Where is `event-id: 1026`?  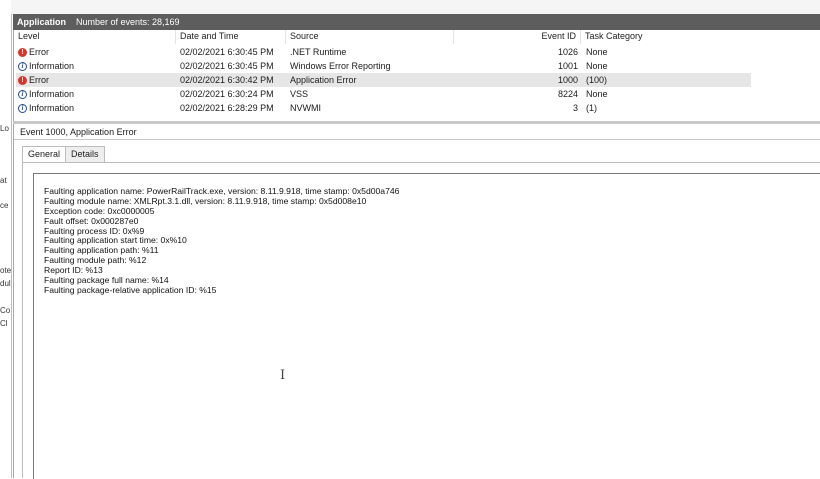
event-id: 1026 is located at coordinates (567, 52).